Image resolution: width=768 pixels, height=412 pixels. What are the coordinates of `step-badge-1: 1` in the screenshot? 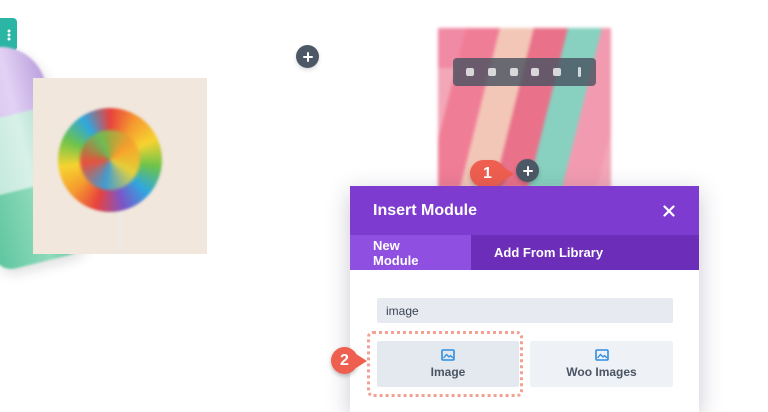 It's located at (492, 173).